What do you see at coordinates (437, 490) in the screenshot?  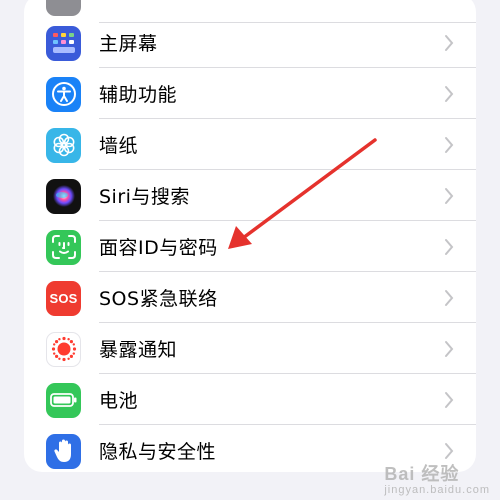 I see `watermark-subtext: jingyan.baidu.com` at bounding box center [437, 490].